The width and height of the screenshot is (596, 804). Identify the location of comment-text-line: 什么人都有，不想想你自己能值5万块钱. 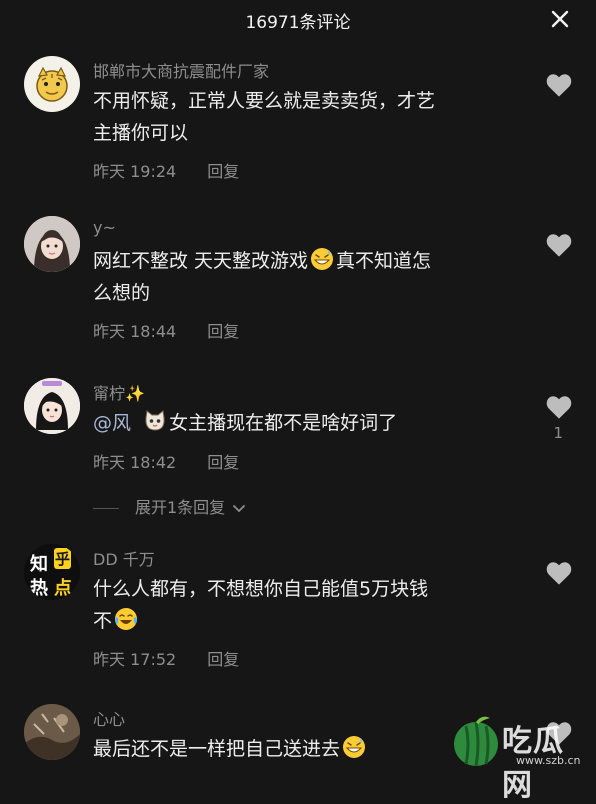
(261, 589).